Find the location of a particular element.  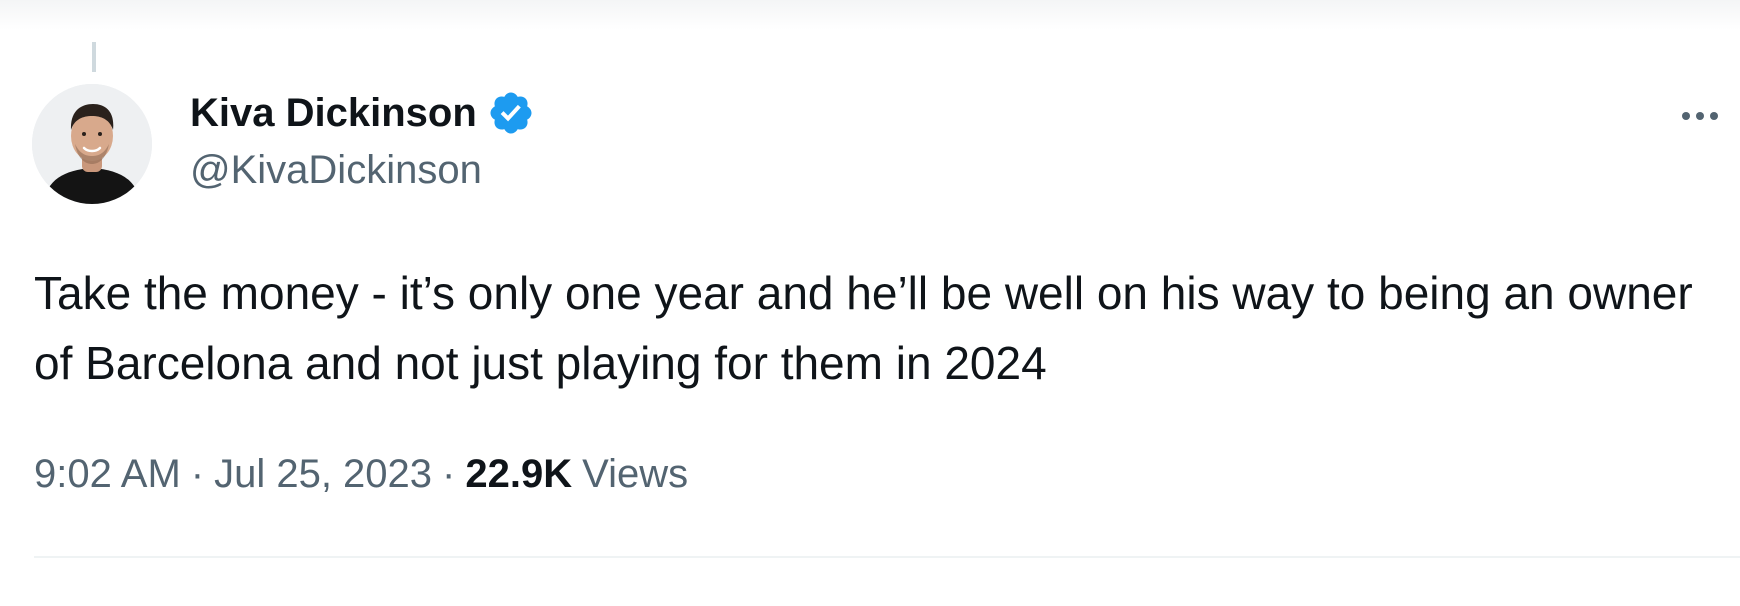

author-display-name: Kiva Dickinson is located at coordinates (333, 113).